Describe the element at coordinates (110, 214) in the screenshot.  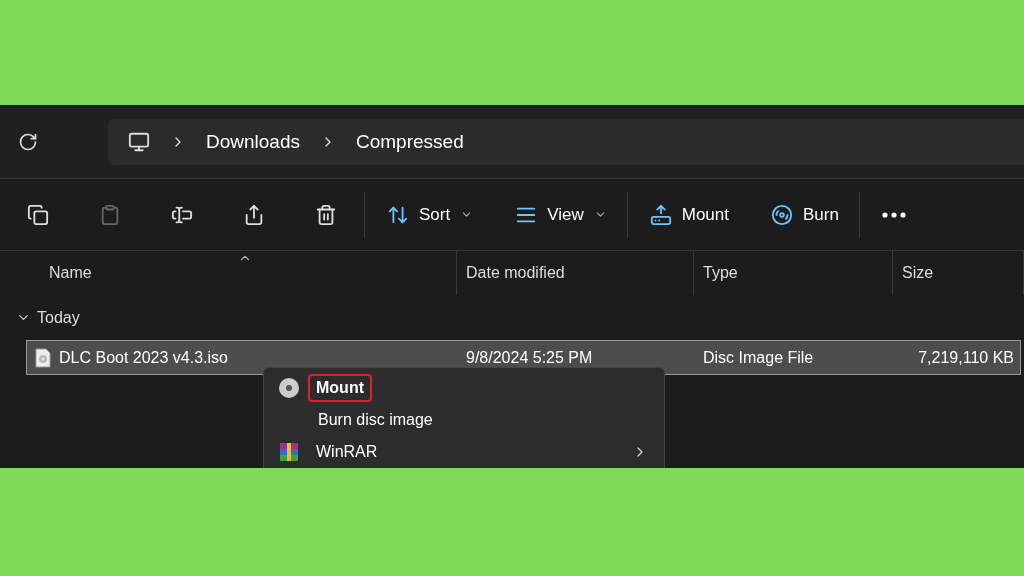
I see `paste-icon` at that location.